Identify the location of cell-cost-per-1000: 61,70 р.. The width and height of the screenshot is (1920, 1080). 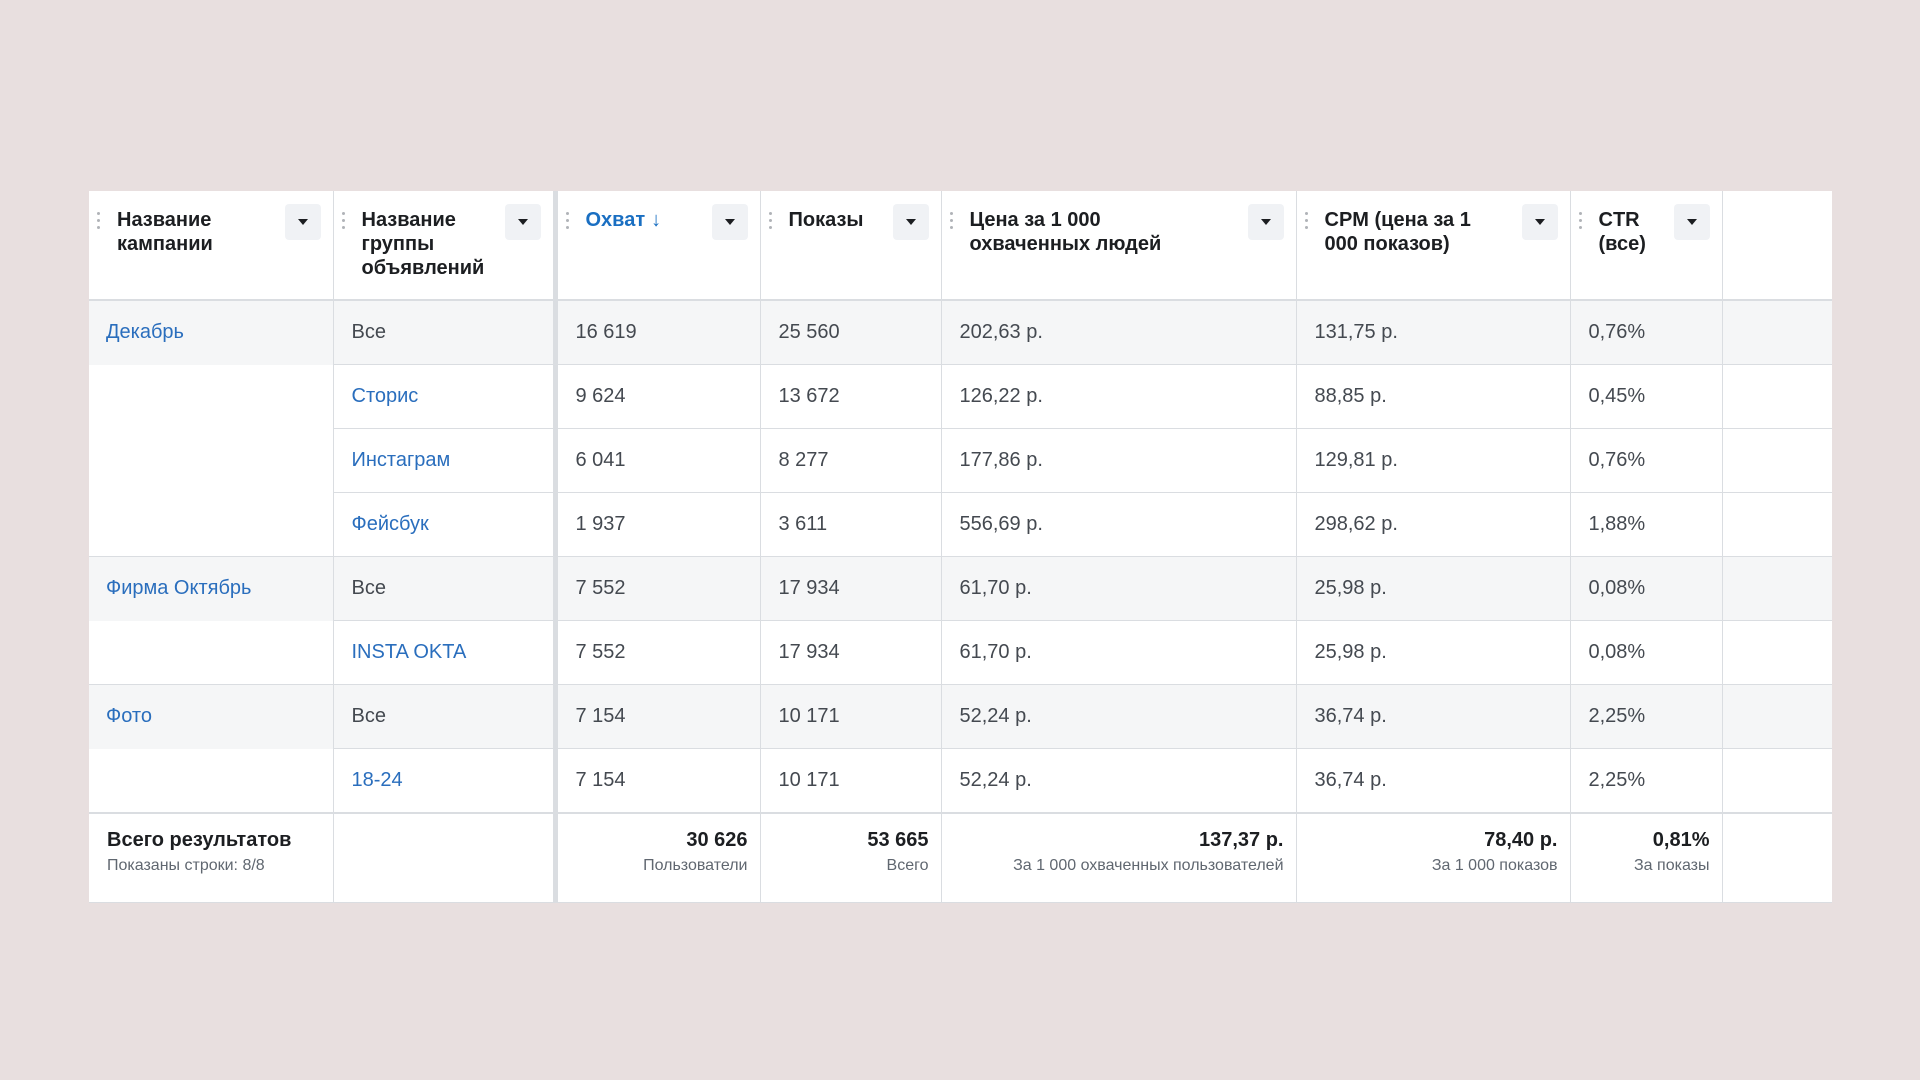
(1119, 652).